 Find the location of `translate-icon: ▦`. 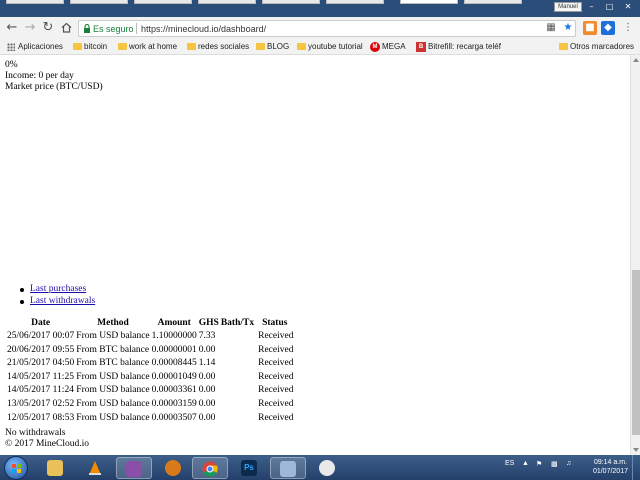

translate-icon: ▦ is located at coordinates (551, 28).